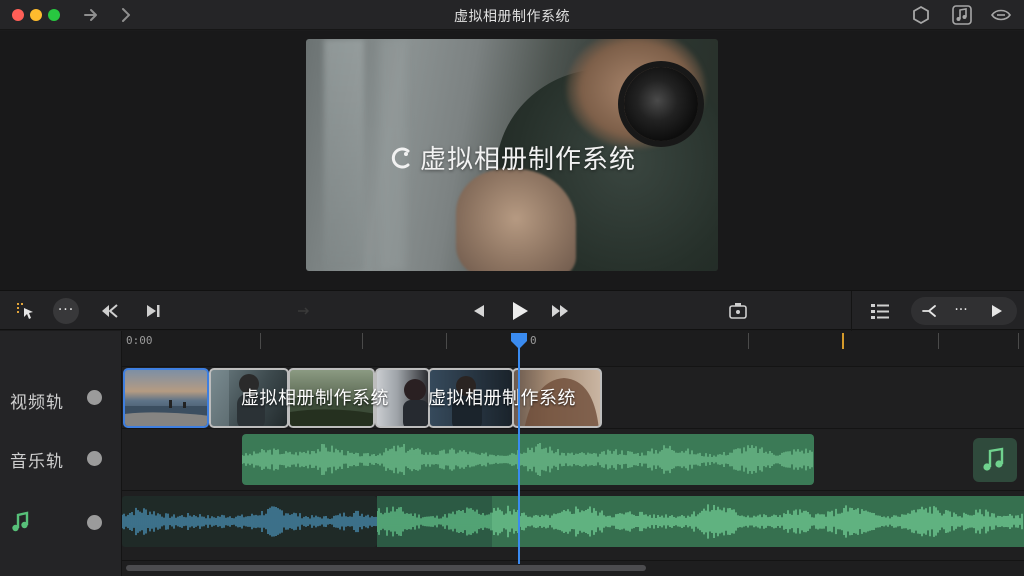 Image resolution: width=1024 pixels, height=576 pixels. What do you see at coordinates (386, 568) in the screenshot?
I see `timeline-scrollbar` at bounding box center [386, 568].